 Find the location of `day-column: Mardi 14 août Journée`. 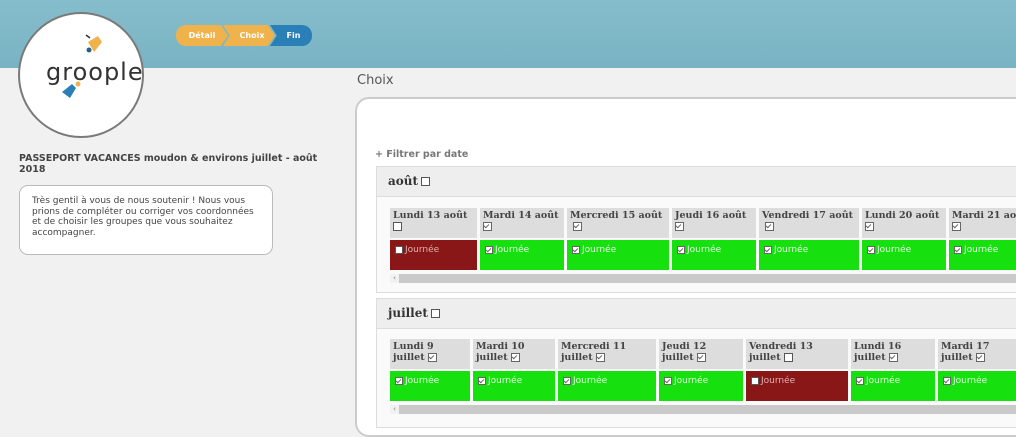

day-column: Mardi 14 août Journée is located at coordinates (522, 239).